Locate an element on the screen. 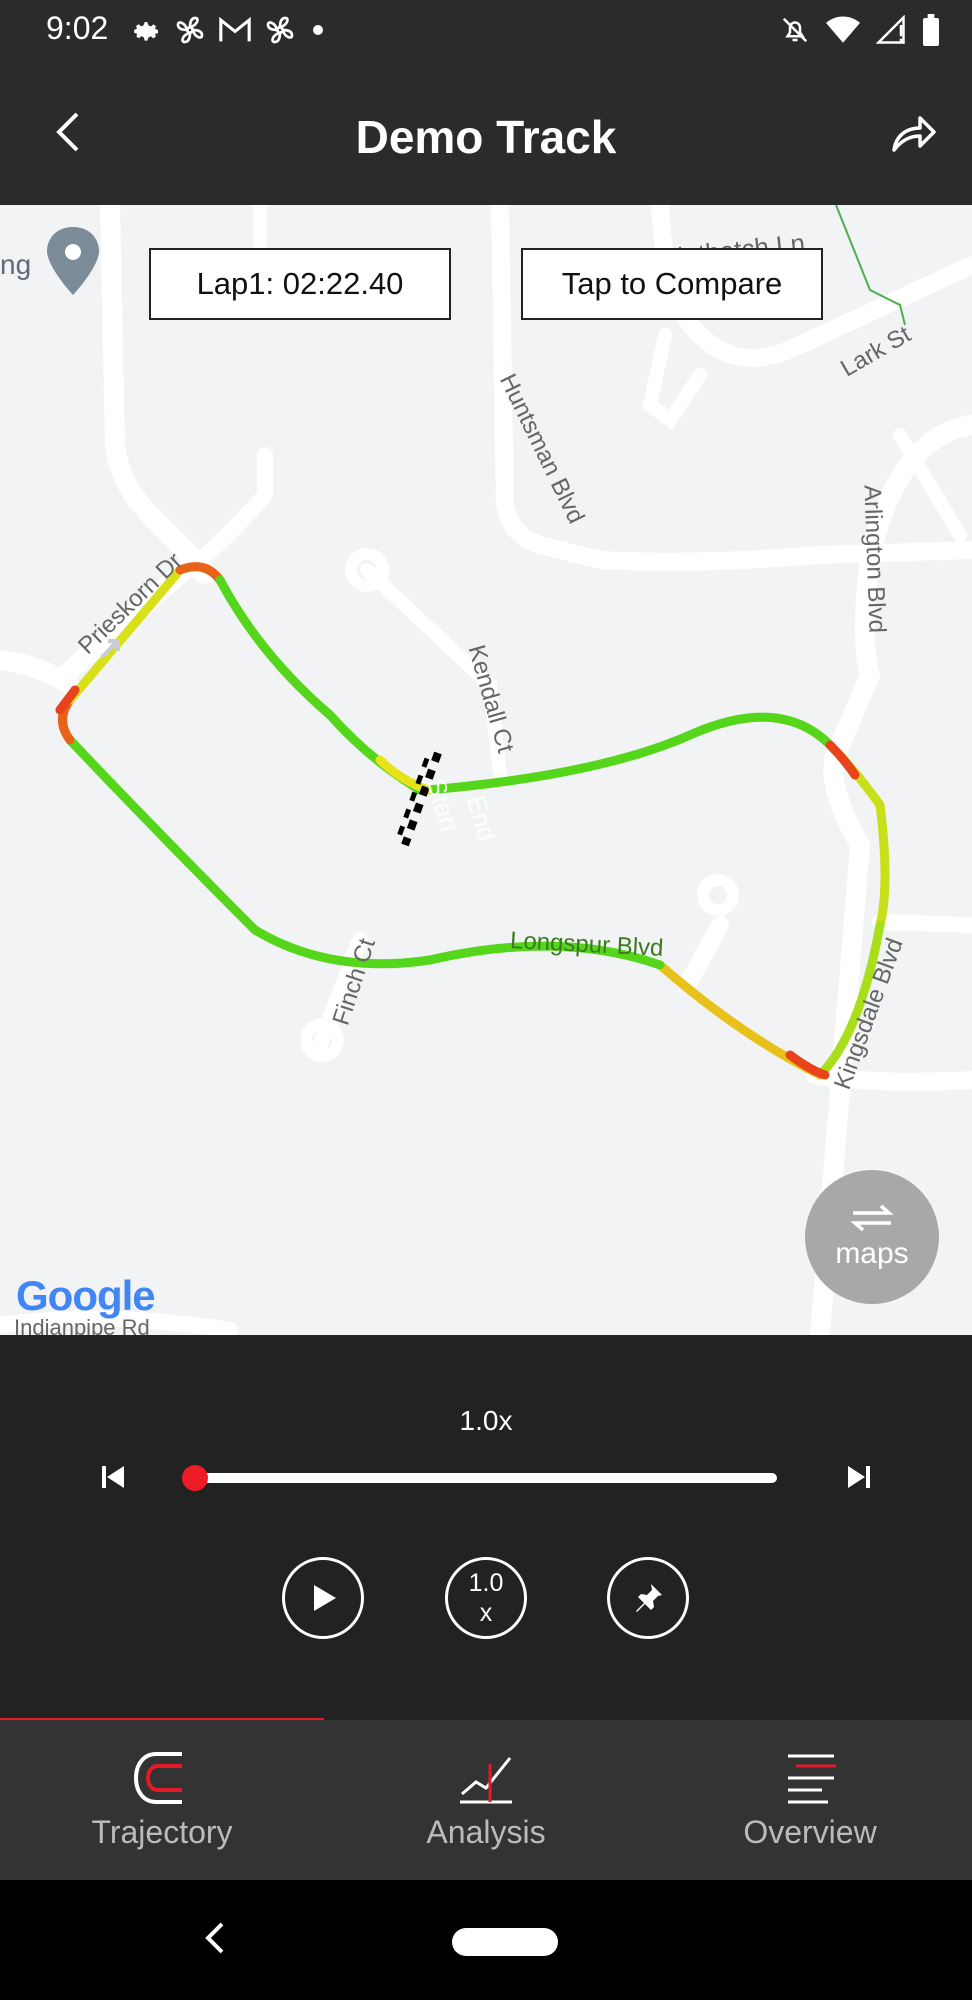 Image resolution: width=972 pixels, height=2000 pixels. skip-next-icon is located at coordinates (859, 1477).